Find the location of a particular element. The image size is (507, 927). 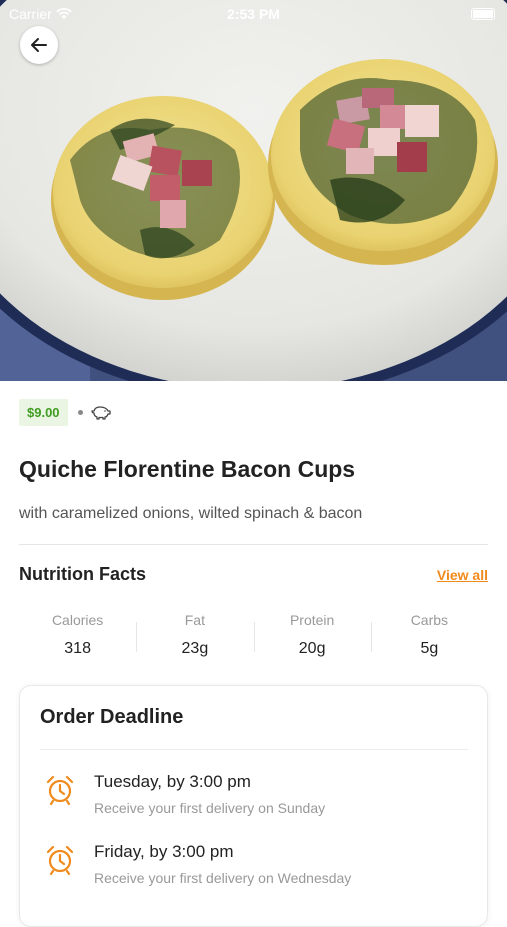

nutrition-label: Calories is located at coordinates (77, 620).